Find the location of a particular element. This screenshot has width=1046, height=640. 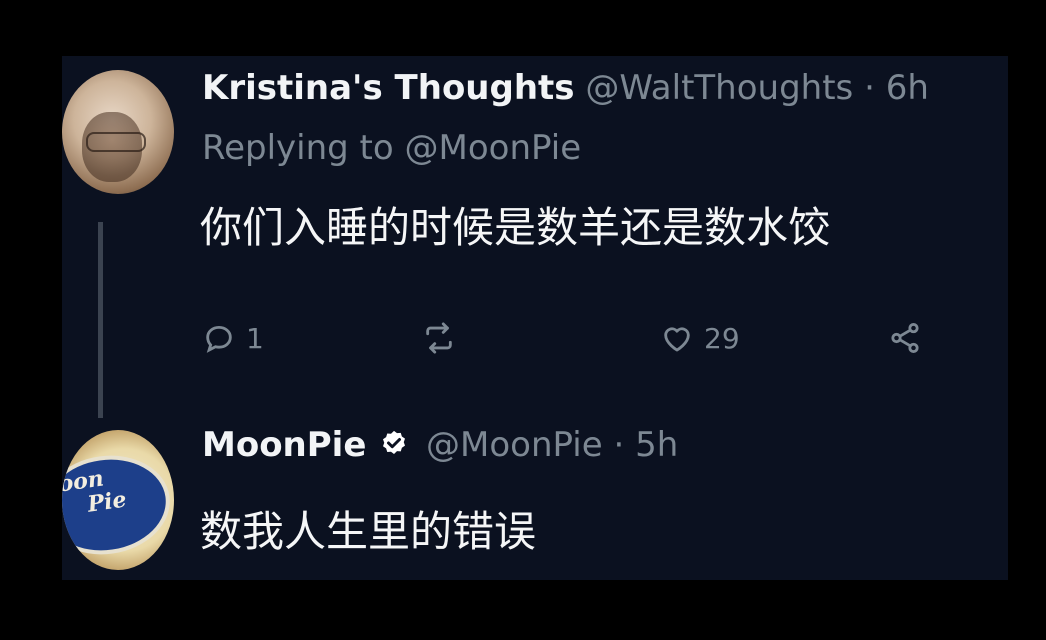

tweet-1-display-name: Kristina's Thoughts is located at coordinates (388, 88).